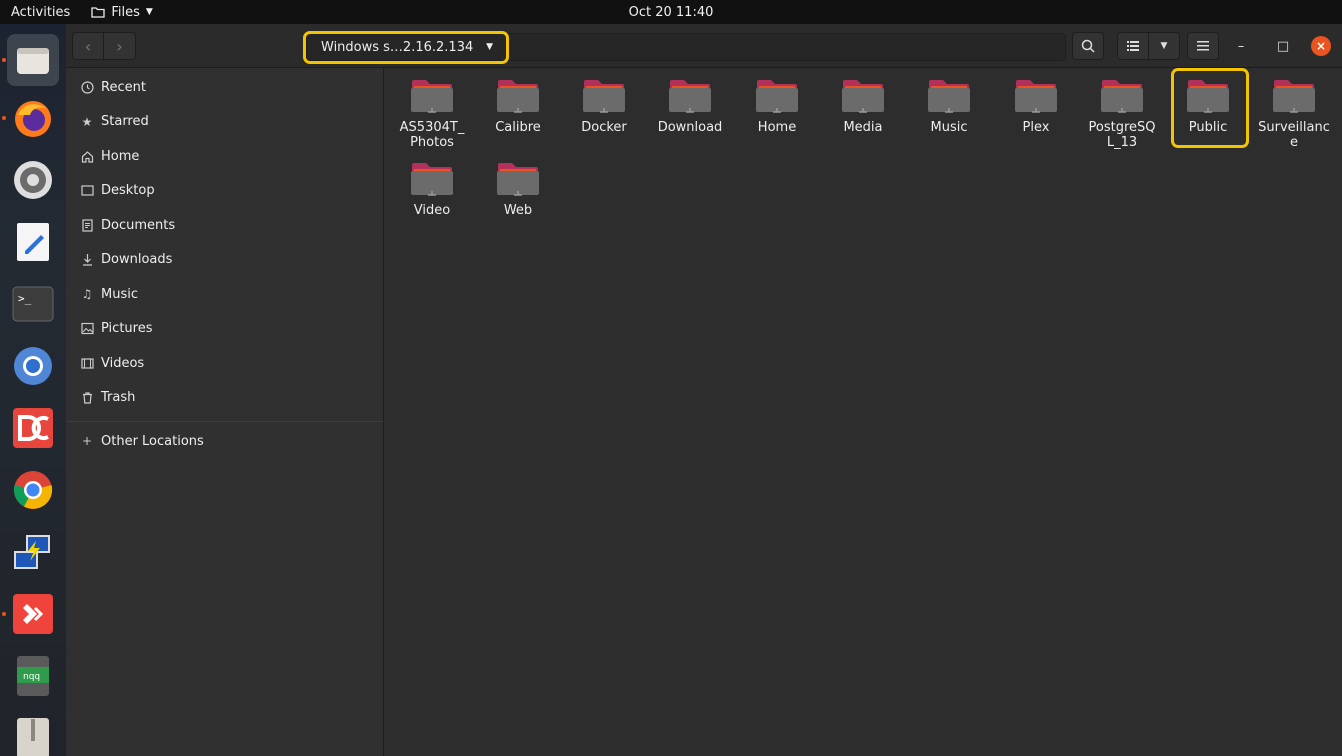 The width and height of the screenshot is (1342, 756). I want to click on view-list-button, so click(1133, 46).